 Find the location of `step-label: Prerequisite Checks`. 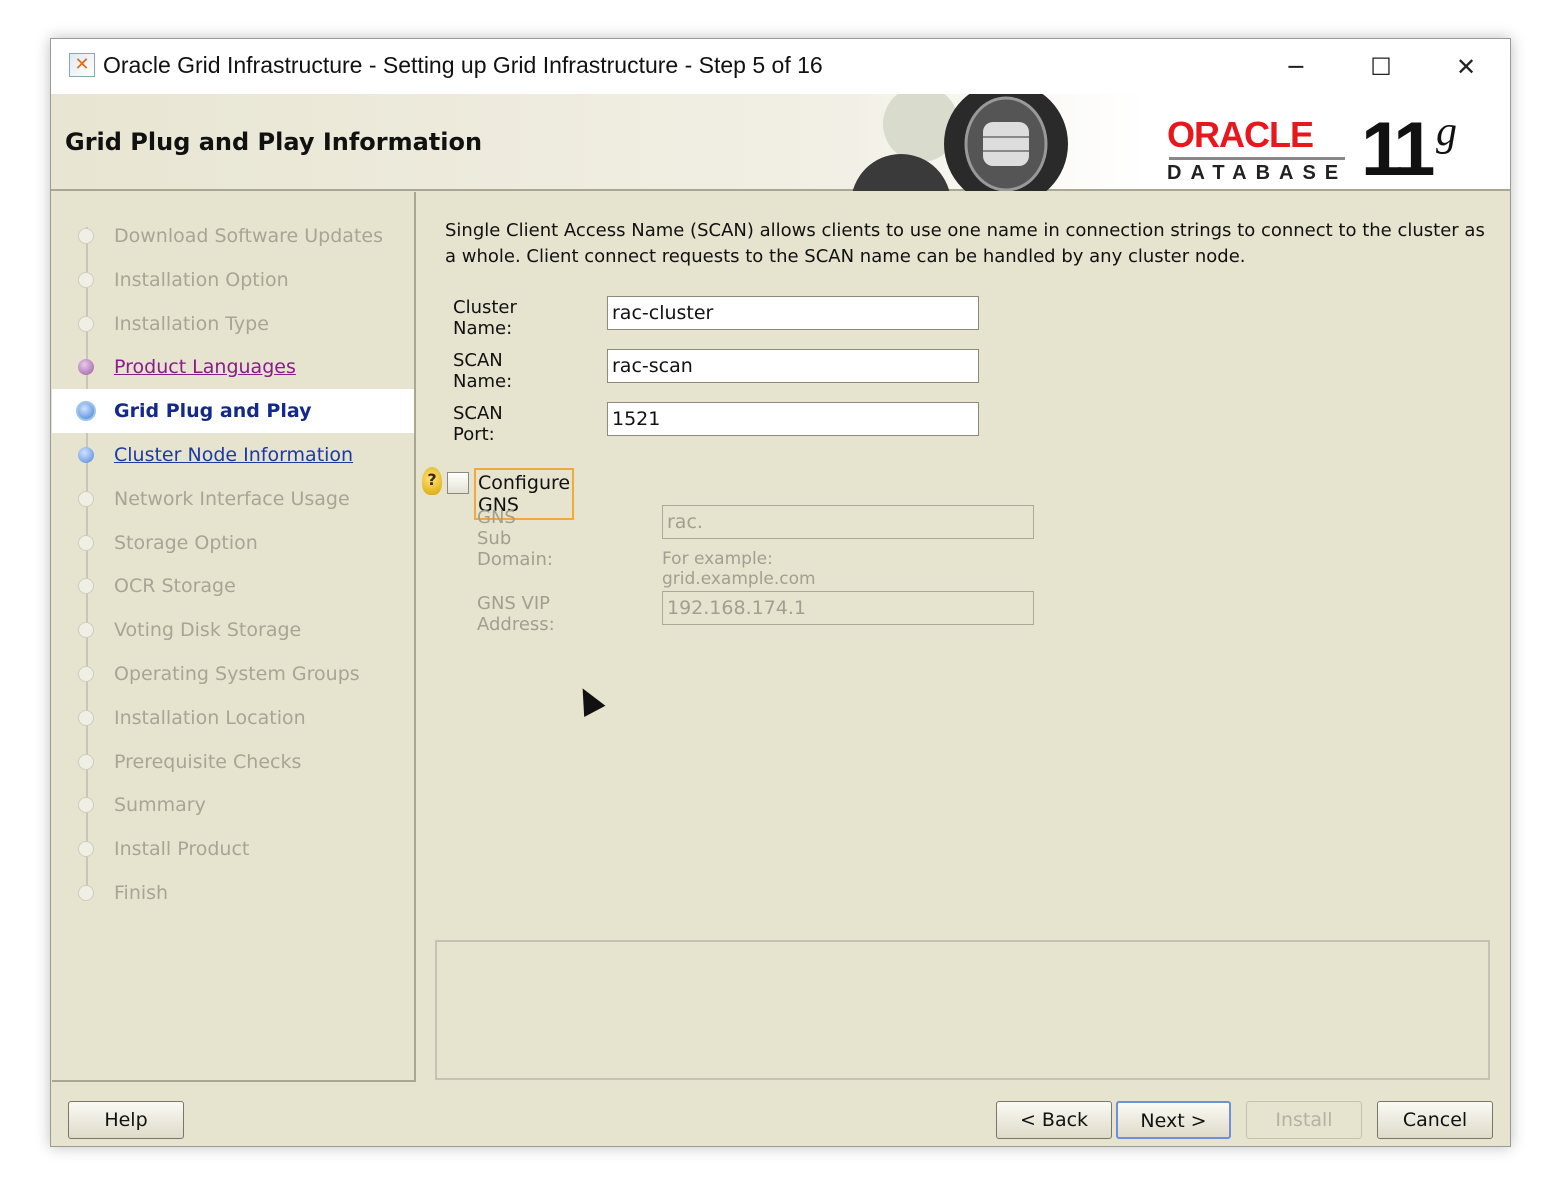

step-label: Prerequisite Checks is located at coordinates (208, 761).